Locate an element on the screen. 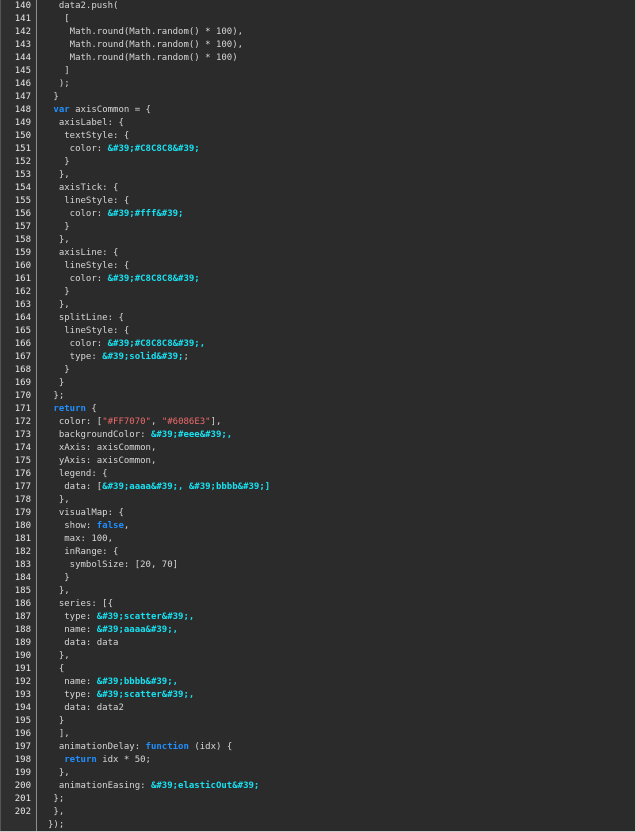  code-line: }); is located at coordinates (317, 825).